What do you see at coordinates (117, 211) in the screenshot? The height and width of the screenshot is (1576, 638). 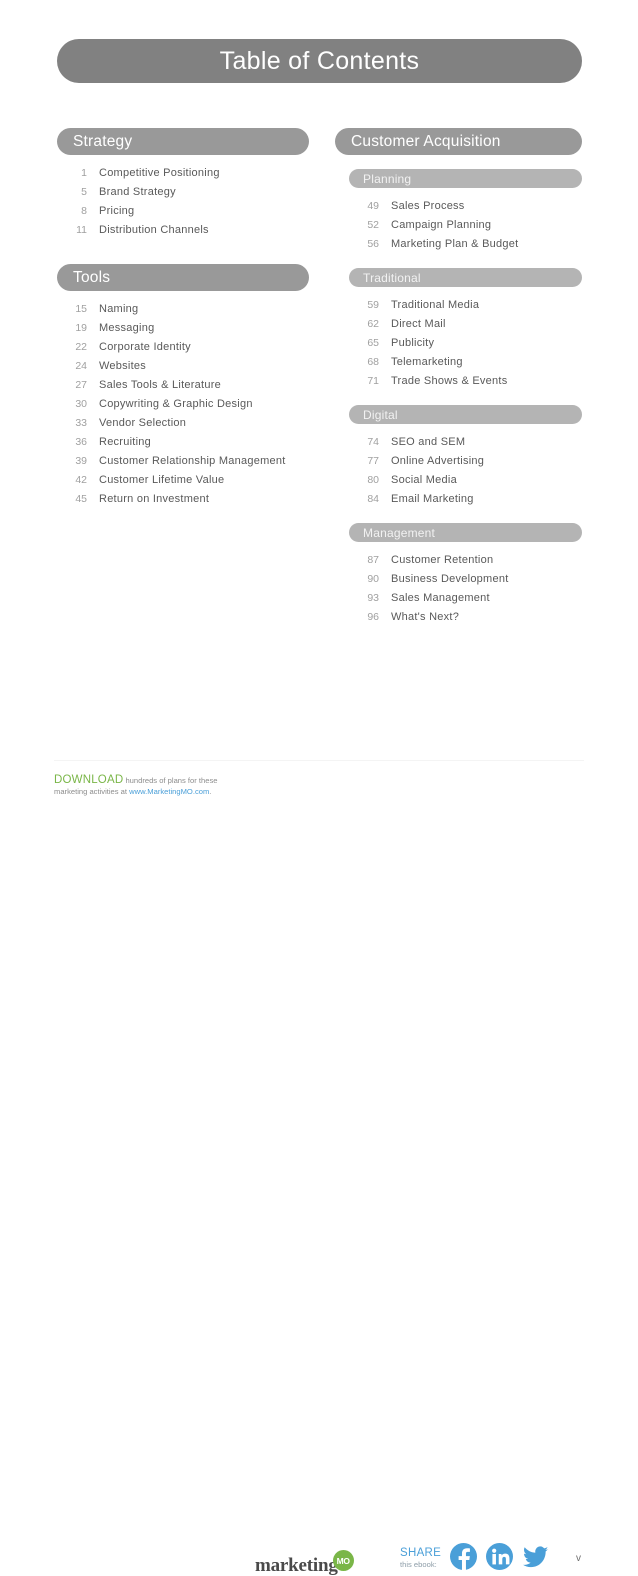 I see `toc-entry-title: Pricing` at bounding box center [117, 211].